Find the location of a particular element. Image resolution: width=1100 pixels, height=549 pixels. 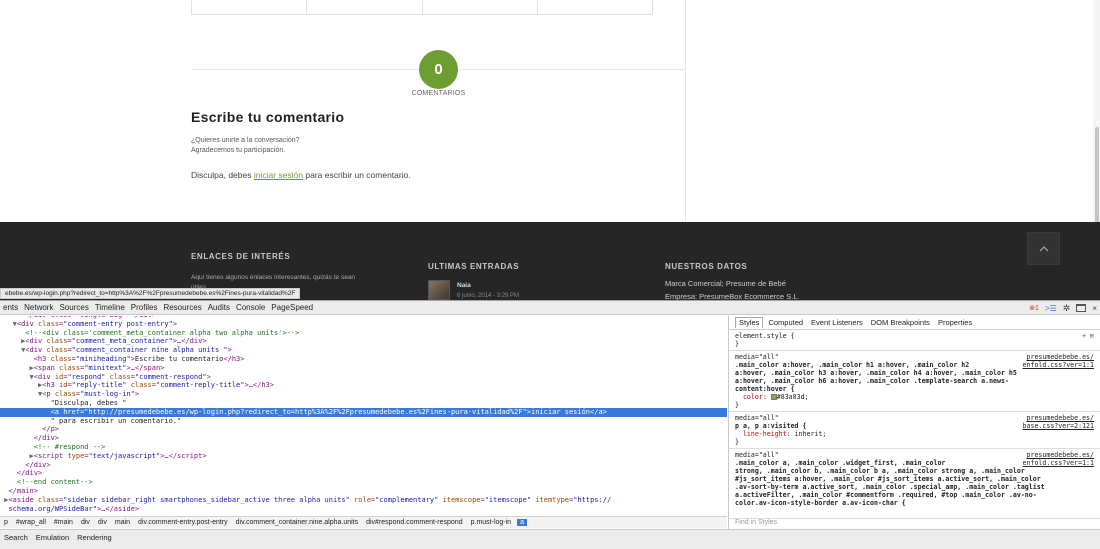

add-style-icon: + ⊞ is located at coordinates (1088, 336).